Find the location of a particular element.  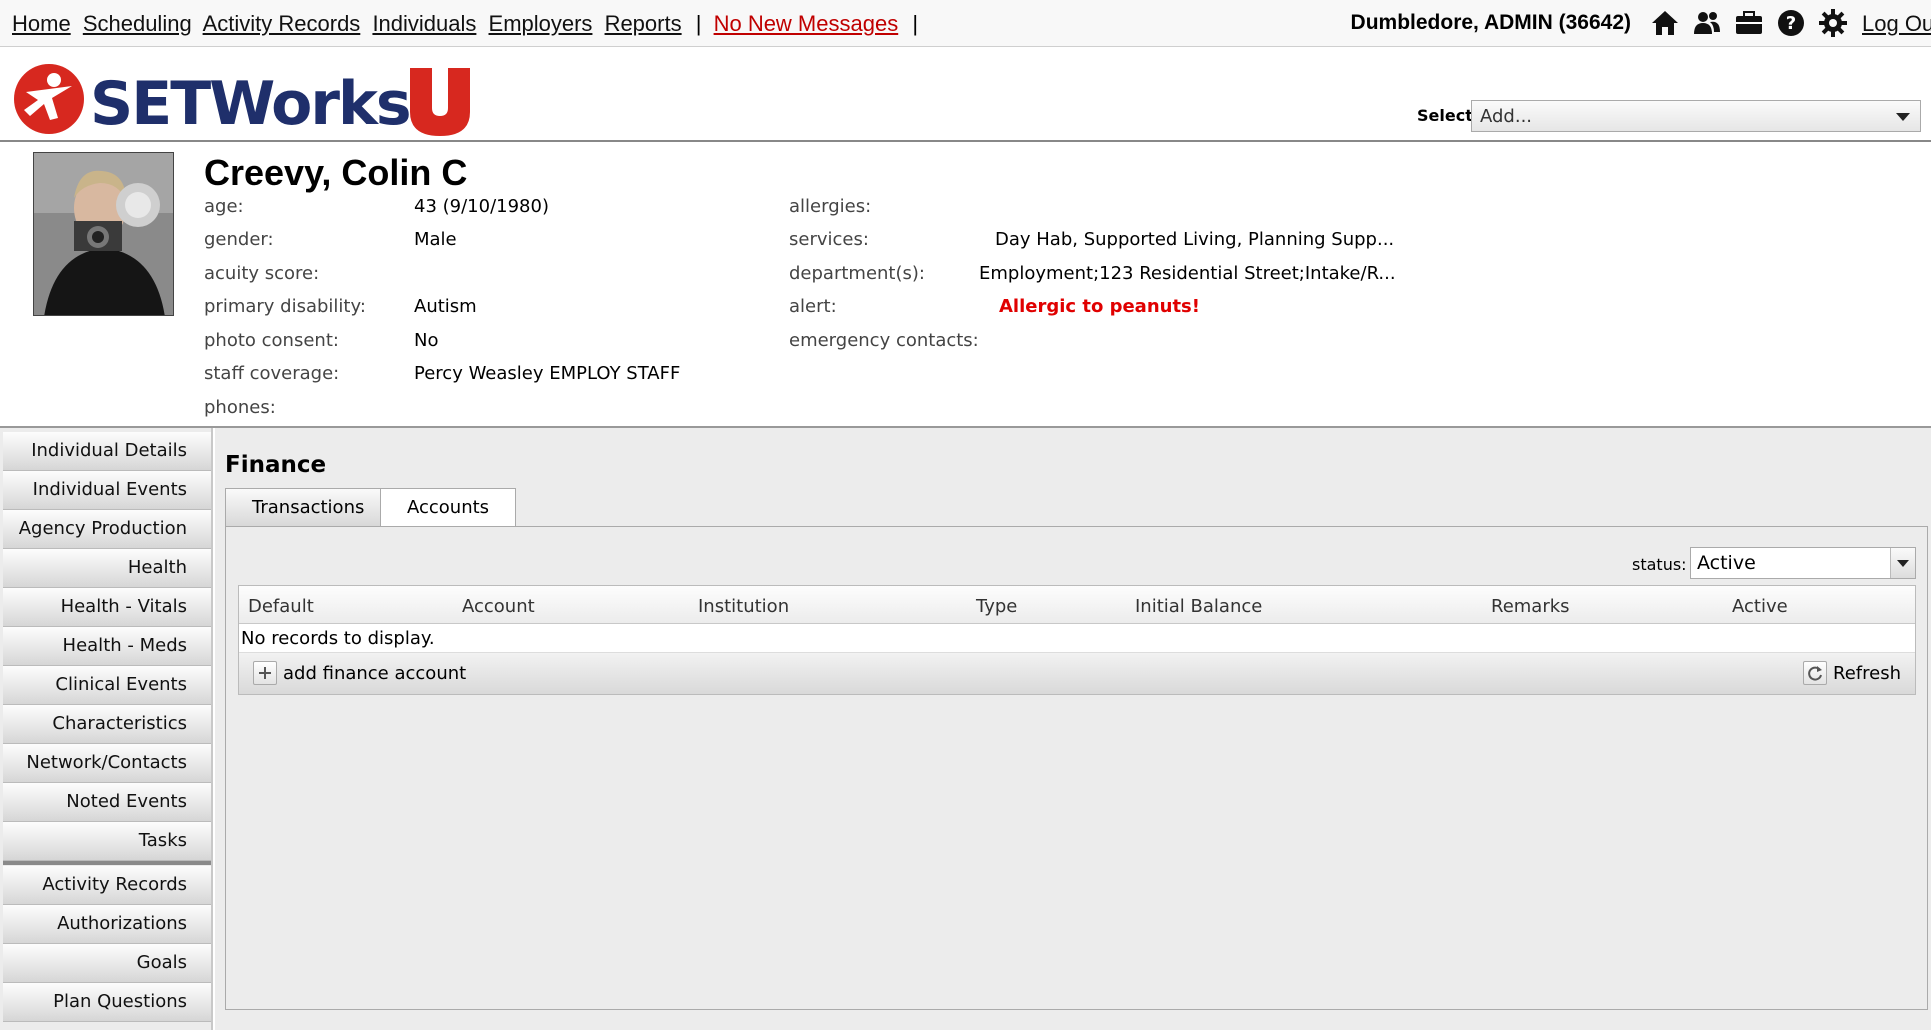

tab-transactions: Transactions is located at coordinates (308, 507).